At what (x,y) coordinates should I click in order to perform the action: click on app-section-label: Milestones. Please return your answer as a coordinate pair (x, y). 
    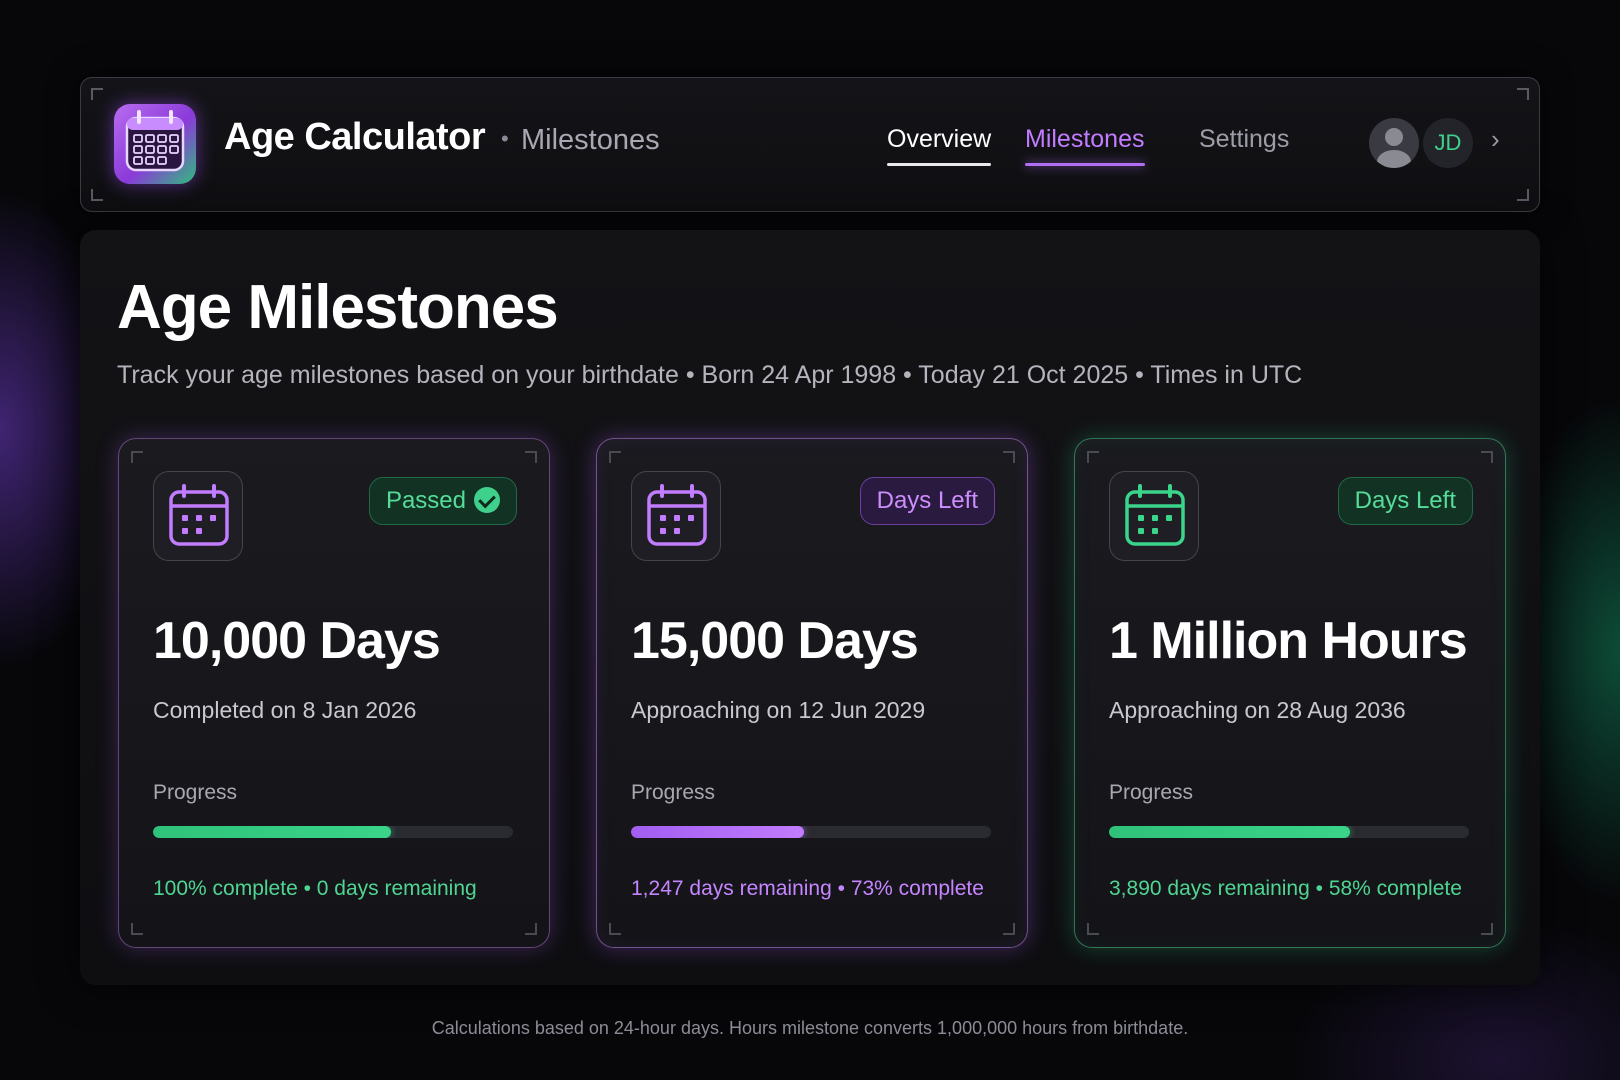
    Looking at the image, I should click on (590, 140).